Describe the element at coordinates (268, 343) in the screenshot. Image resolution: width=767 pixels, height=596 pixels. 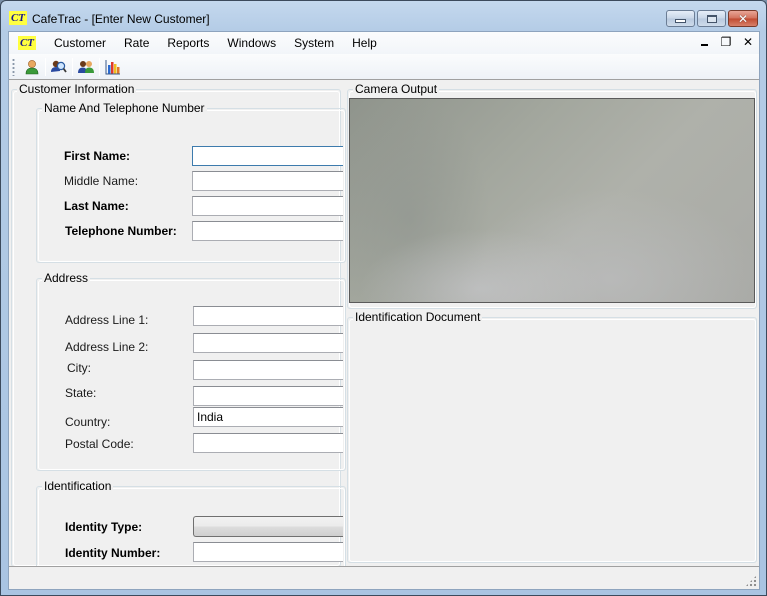
I see `address-line2-input` at that location.